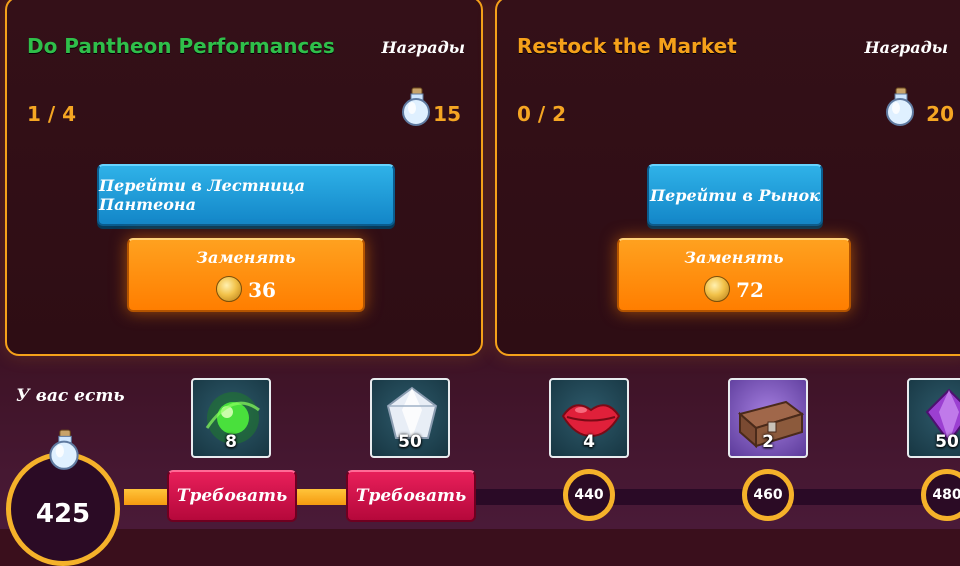  I want to click on reward-tier: 50 480, so click(933, 453).